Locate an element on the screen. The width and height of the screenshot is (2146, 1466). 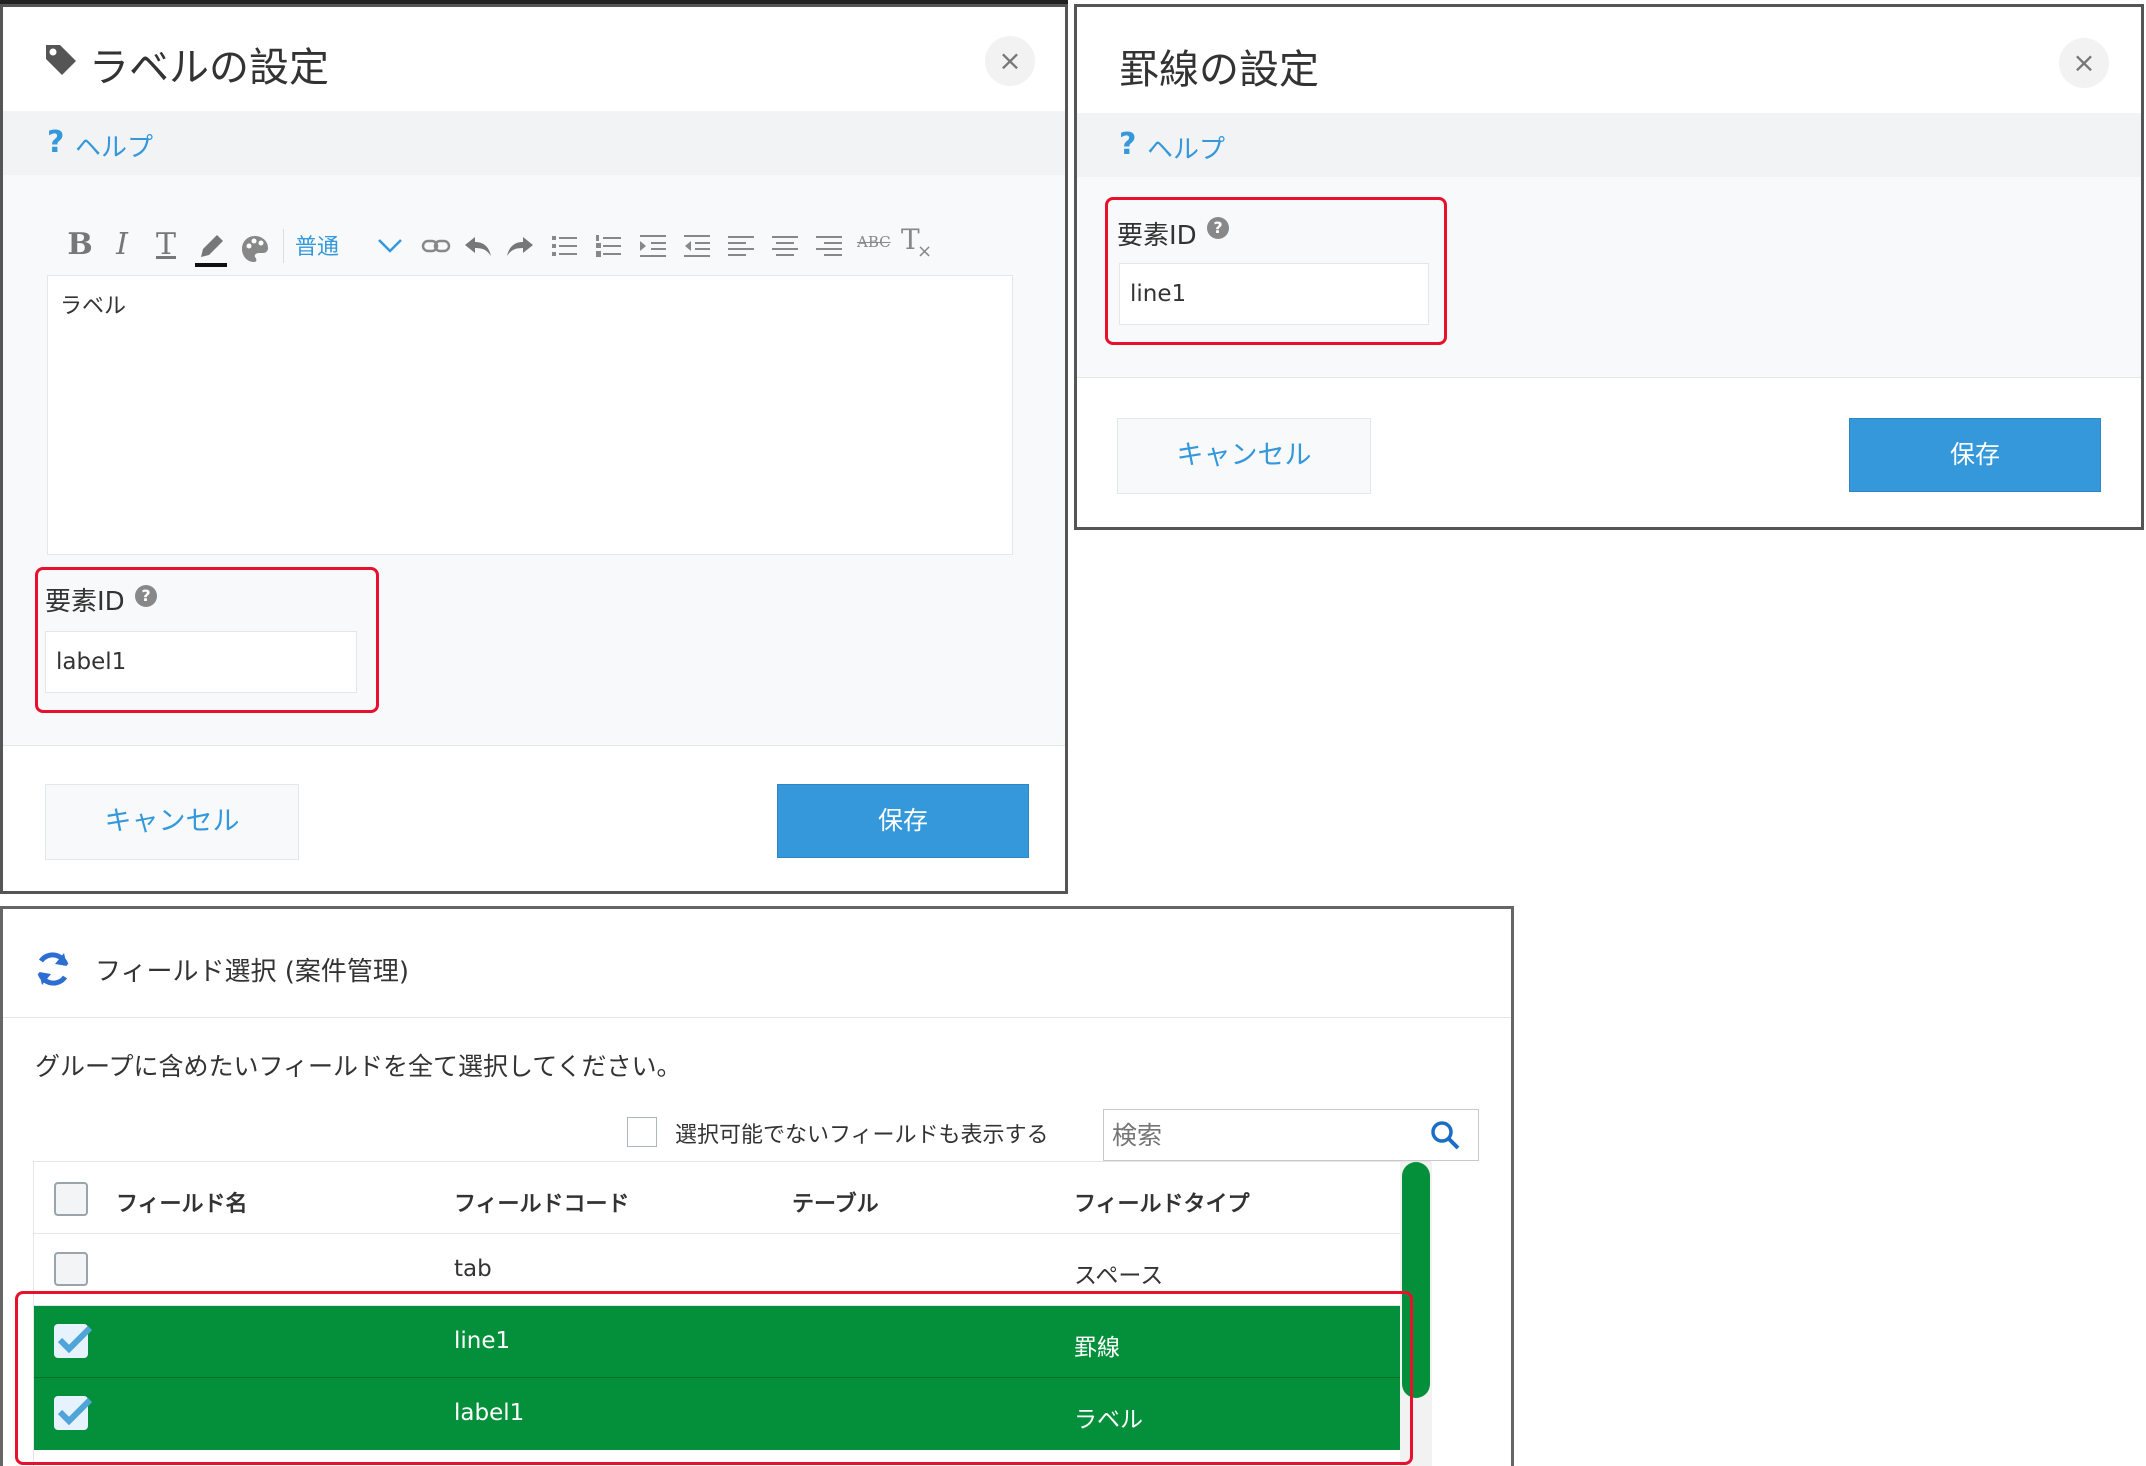
editor-content: ラベル is located at coordinates (93, 306).